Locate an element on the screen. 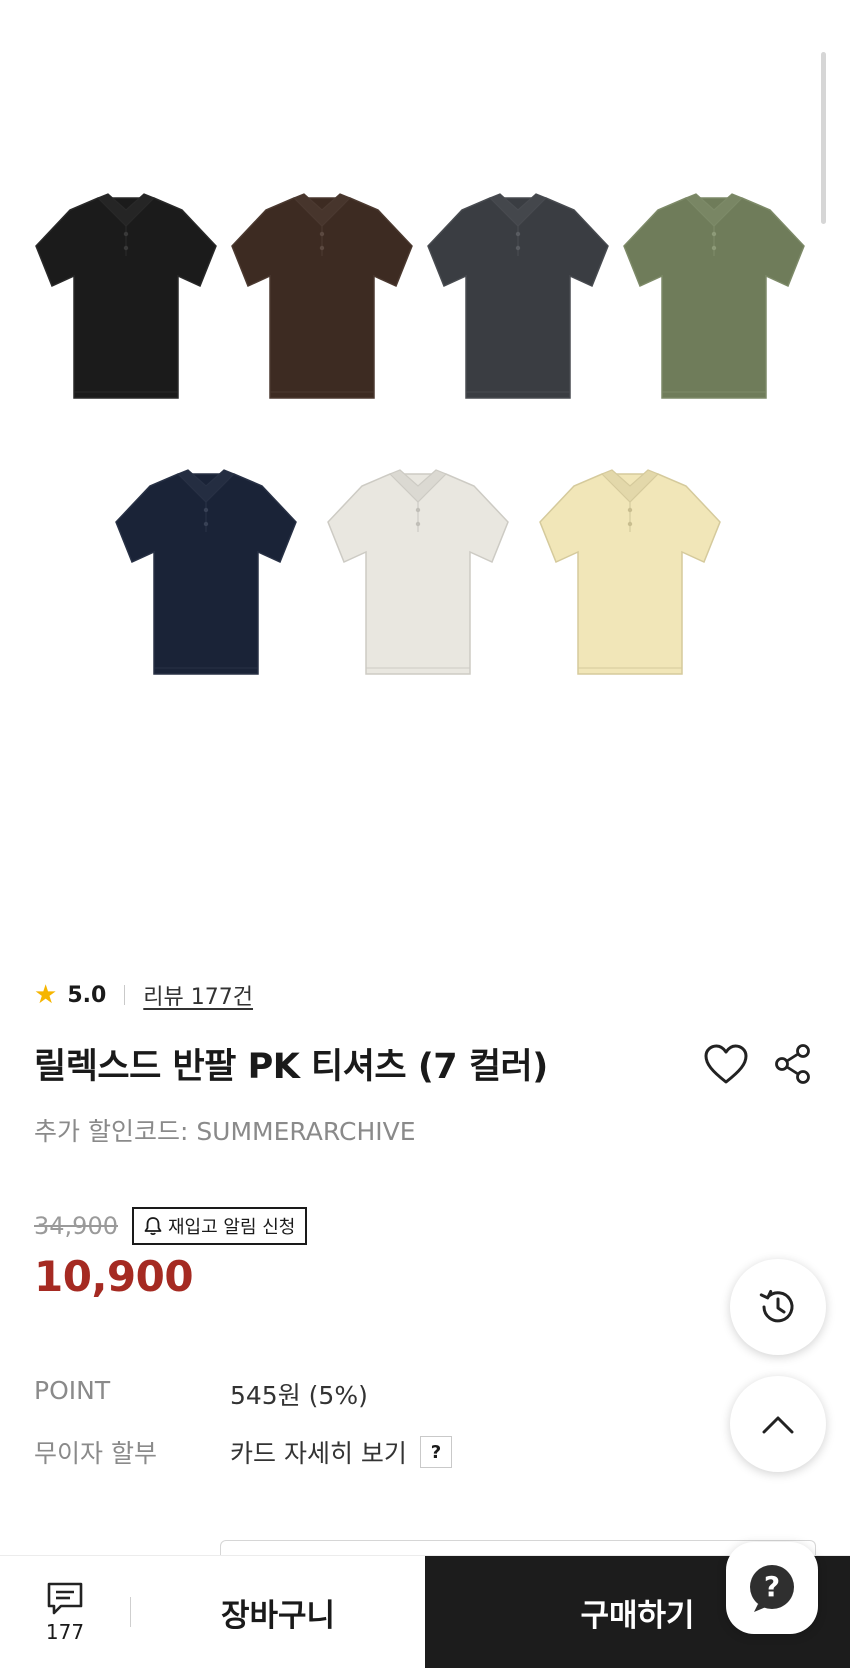 The height and width of the screenshot is (1668, 850). chevron-up-icon is located at coordinates (778, 1425).